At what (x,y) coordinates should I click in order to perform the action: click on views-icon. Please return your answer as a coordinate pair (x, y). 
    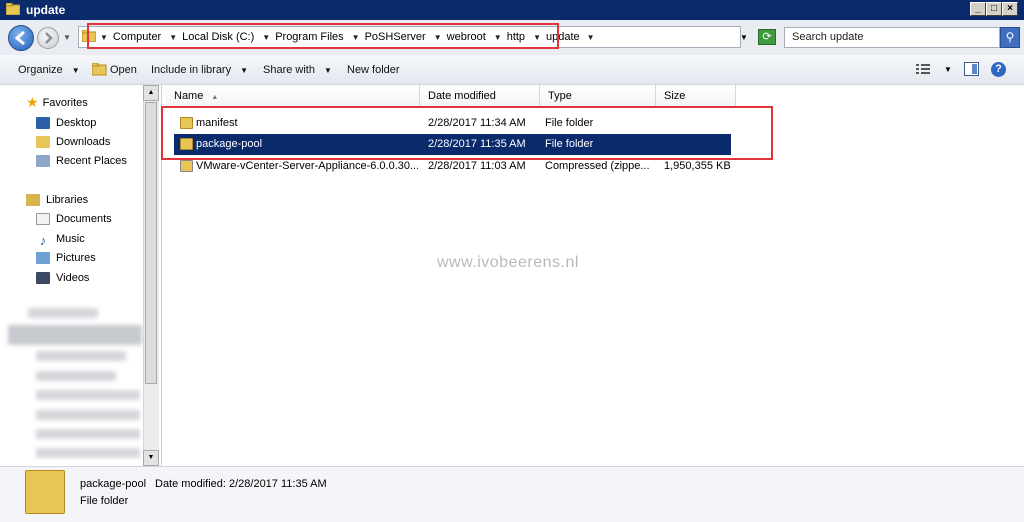
    Looking at the image, I should click on (923, 69).